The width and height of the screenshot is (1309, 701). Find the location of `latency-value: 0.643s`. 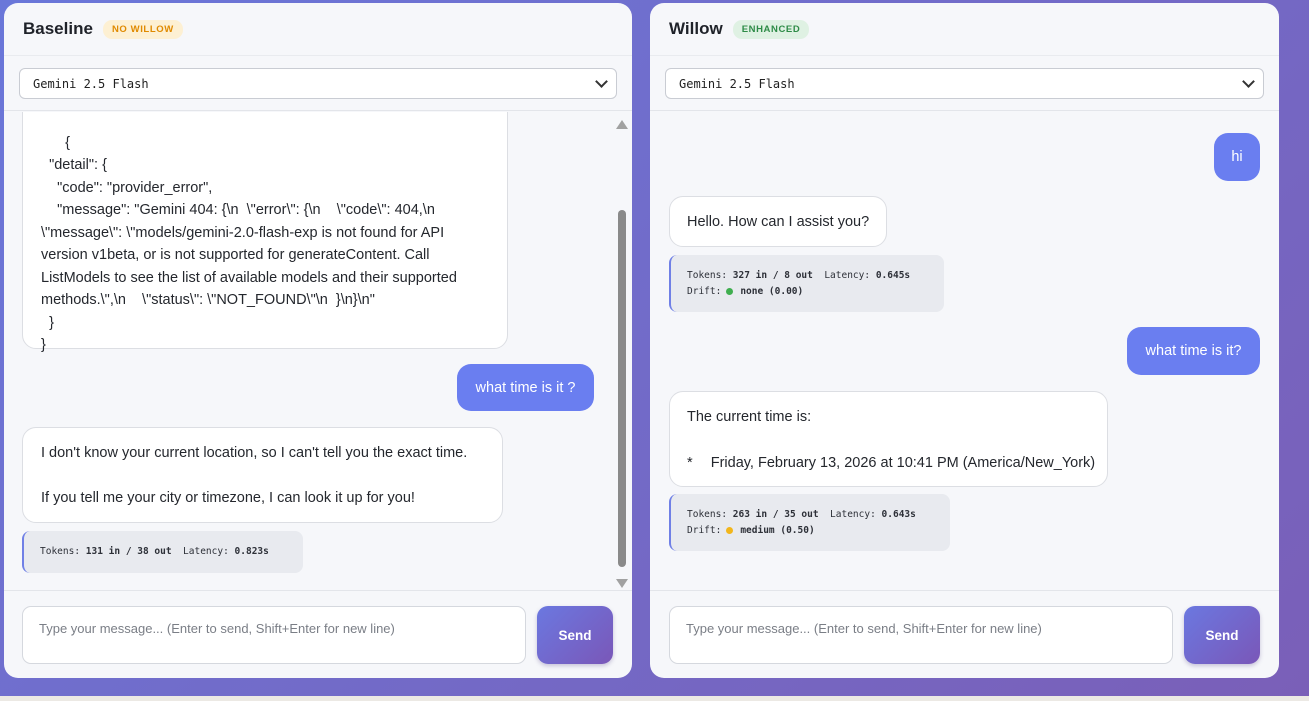

latency-value: 0.643s is located at coordinates (898, 515).